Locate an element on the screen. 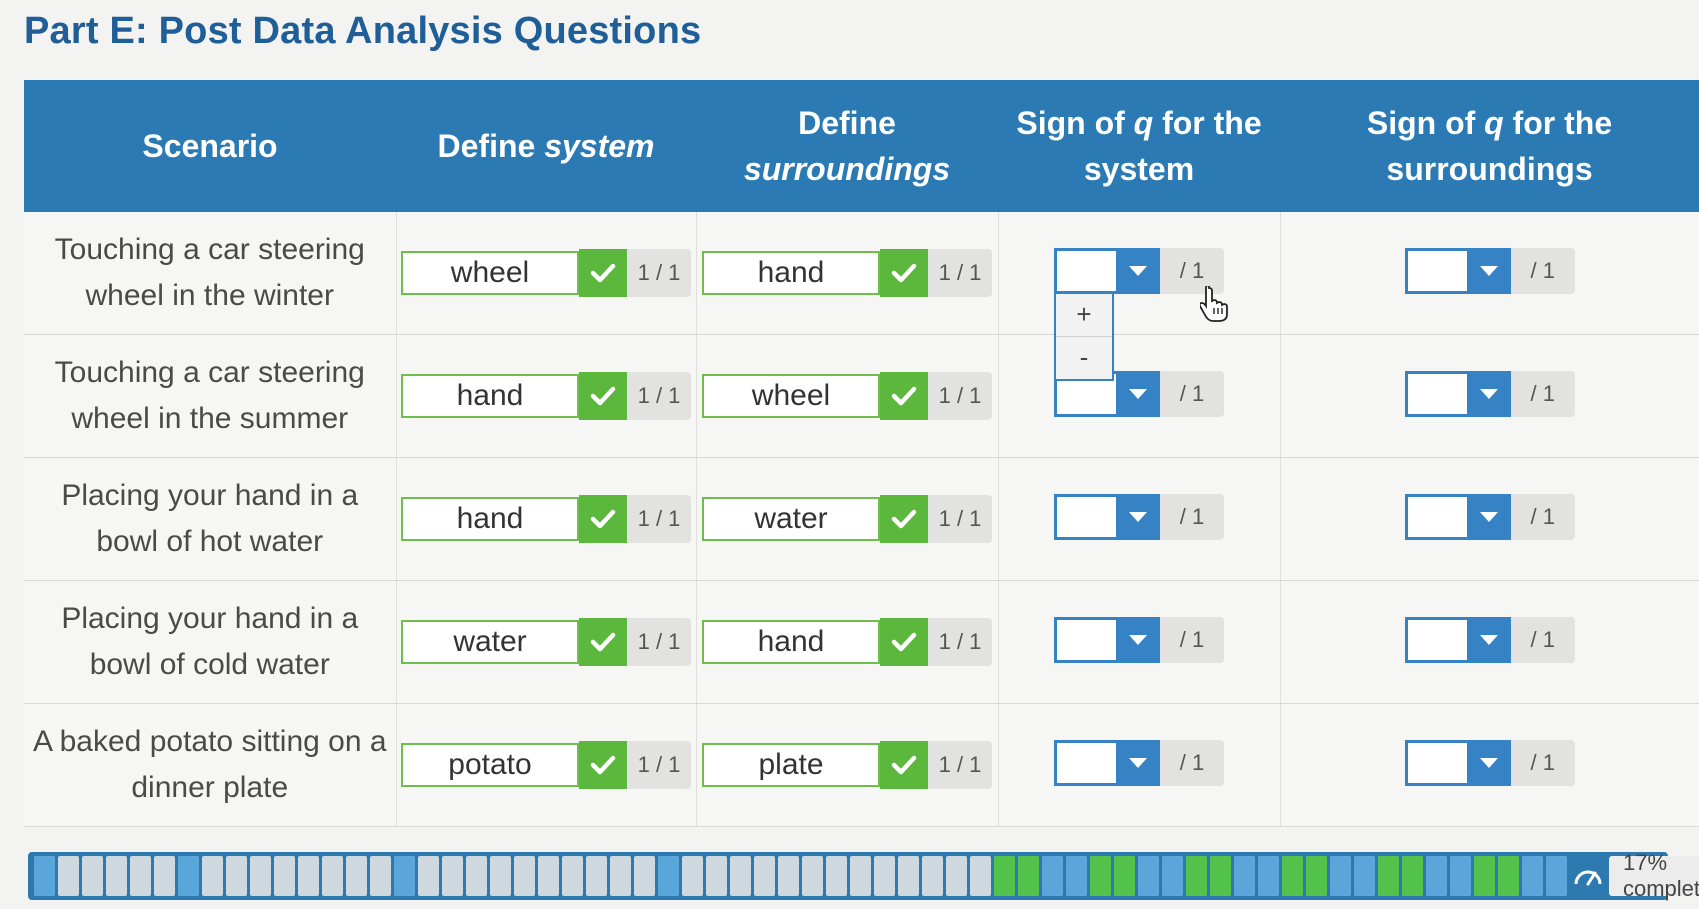 The image size is (1699, 909). system-input: water is located at coordinates (490, 642).